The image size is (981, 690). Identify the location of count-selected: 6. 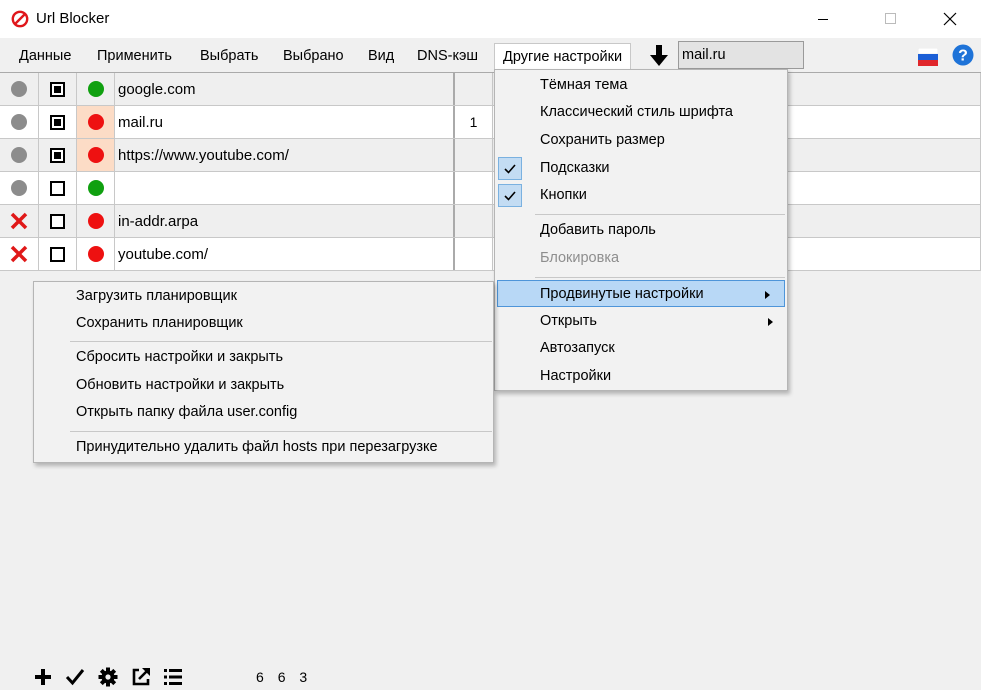
(282, 677).